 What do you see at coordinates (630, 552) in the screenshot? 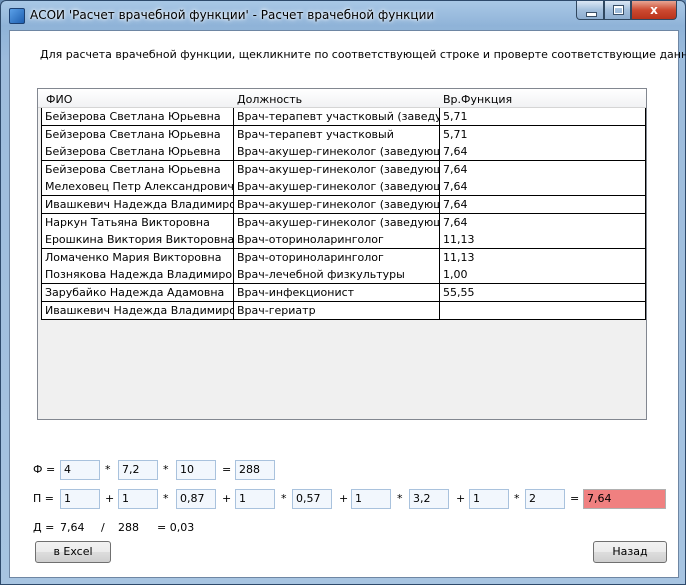
I see `back-button: Назад` at bounding box center [630, 552].